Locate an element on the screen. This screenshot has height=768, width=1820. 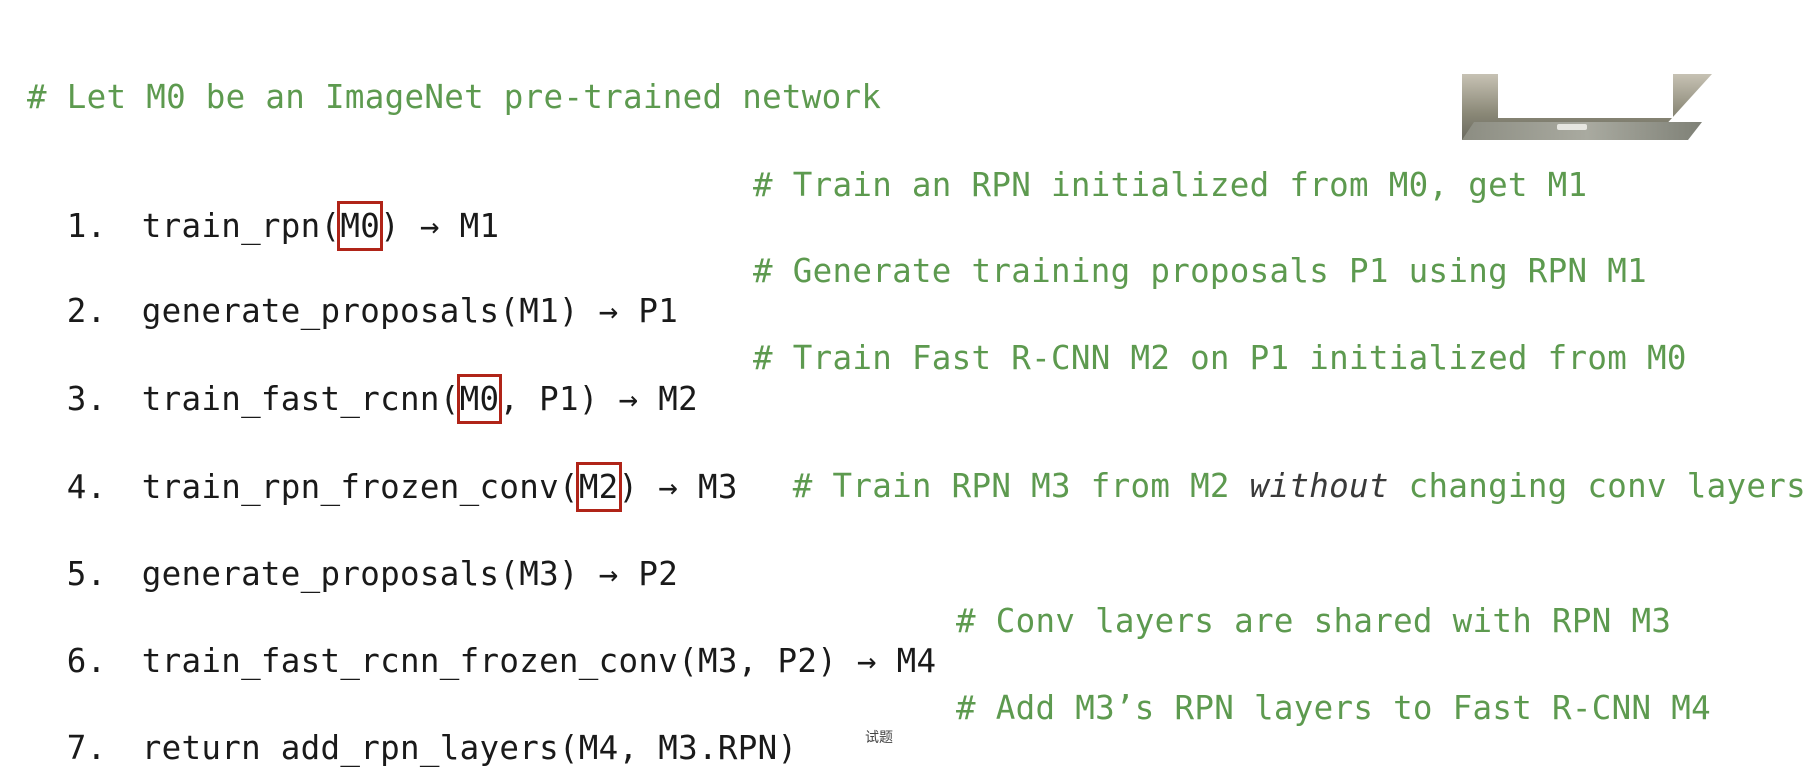
code-text: ) → M3 is located at coordinates (678, 487).